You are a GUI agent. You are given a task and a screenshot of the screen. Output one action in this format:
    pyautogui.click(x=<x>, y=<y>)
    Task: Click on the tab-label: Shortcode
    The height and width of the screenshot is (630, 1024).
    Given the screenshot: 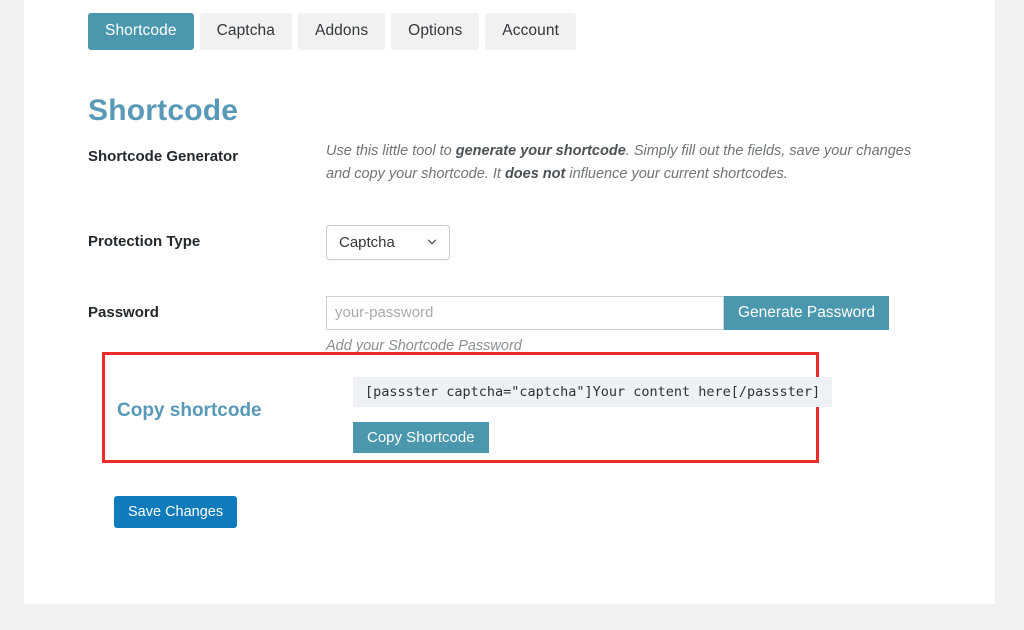 What is the action you would take?
    pyautogui.click(x=141, y=30)
    